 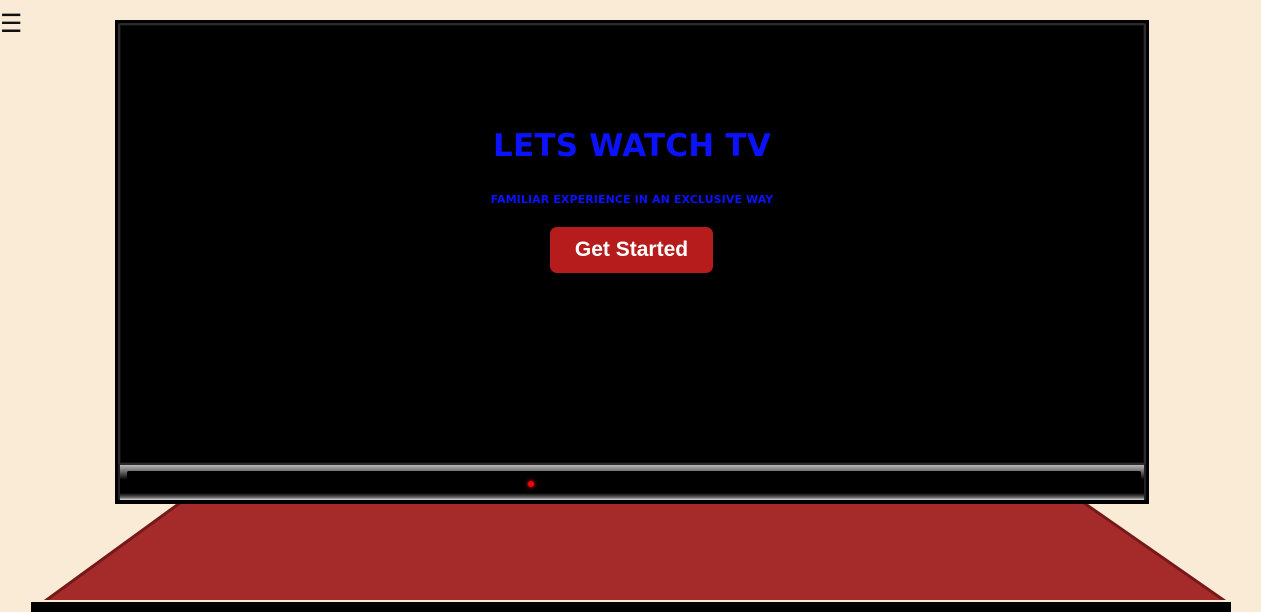 I want to click on hamburger-menu-icon: ☰, so click(x=12, y=24).